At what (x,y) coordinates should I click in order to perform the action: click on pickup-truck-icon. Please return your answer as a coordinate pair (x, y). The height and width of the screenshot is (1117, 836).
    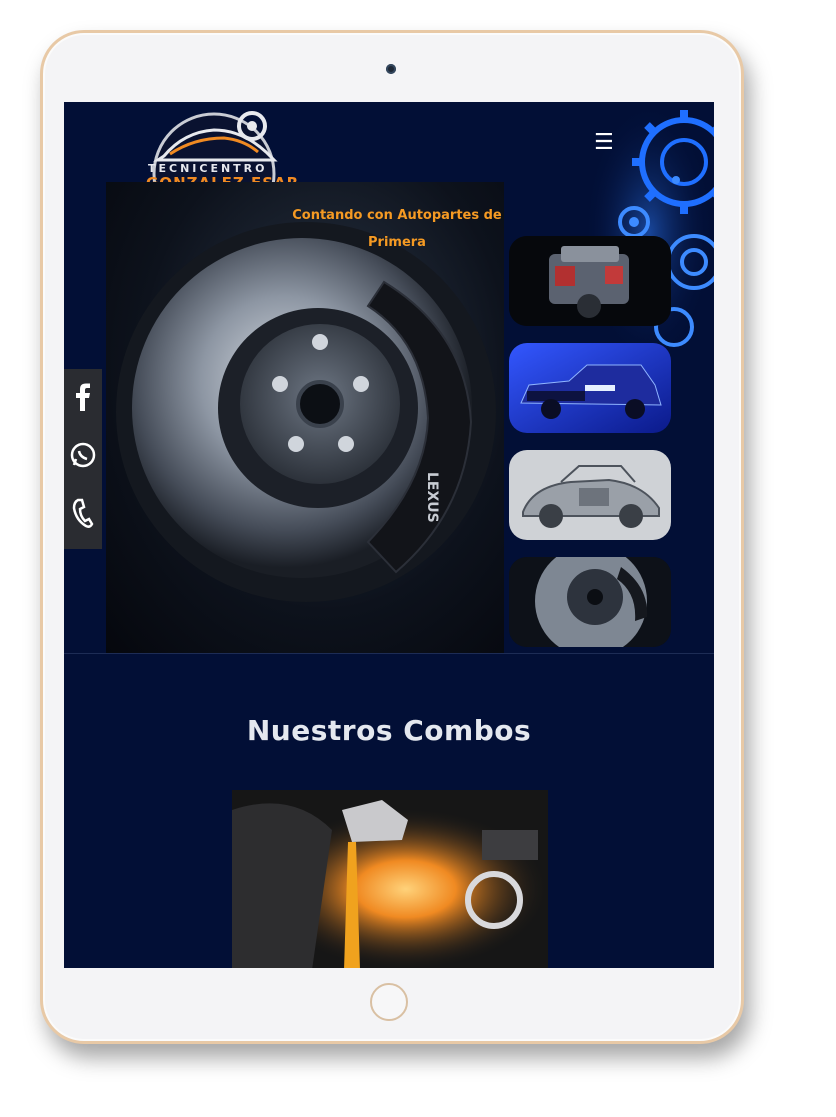
    Looking at the image, I should click on (590, 388).